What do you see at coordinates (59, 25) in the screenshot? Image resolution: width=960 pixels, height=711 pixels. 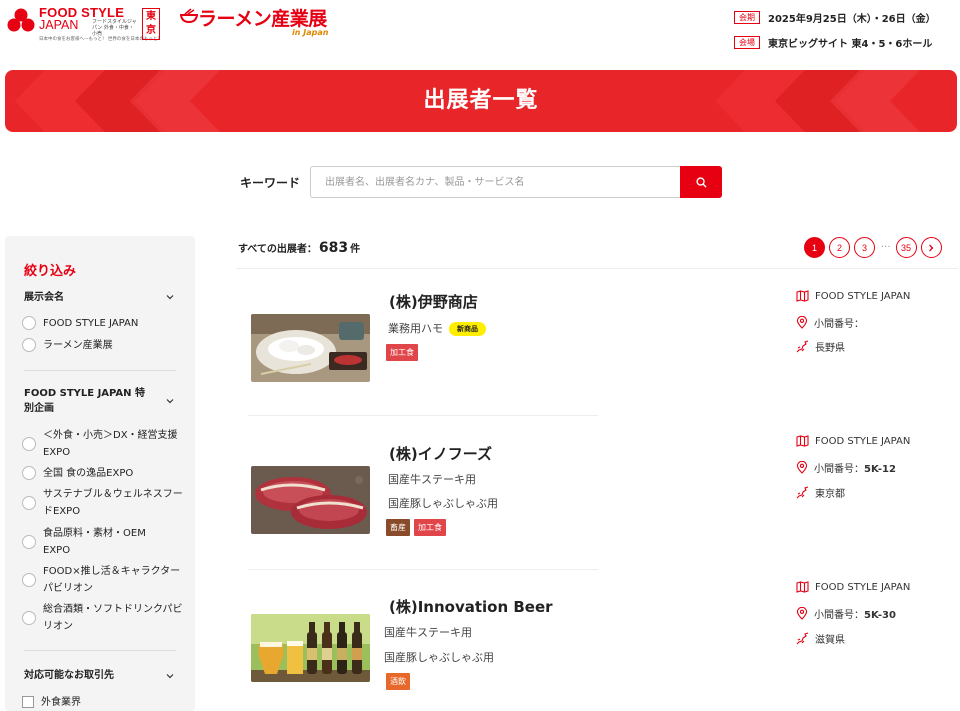 I see `fsj-logo-sub: JAPAN` at bounding box center [59, 25].